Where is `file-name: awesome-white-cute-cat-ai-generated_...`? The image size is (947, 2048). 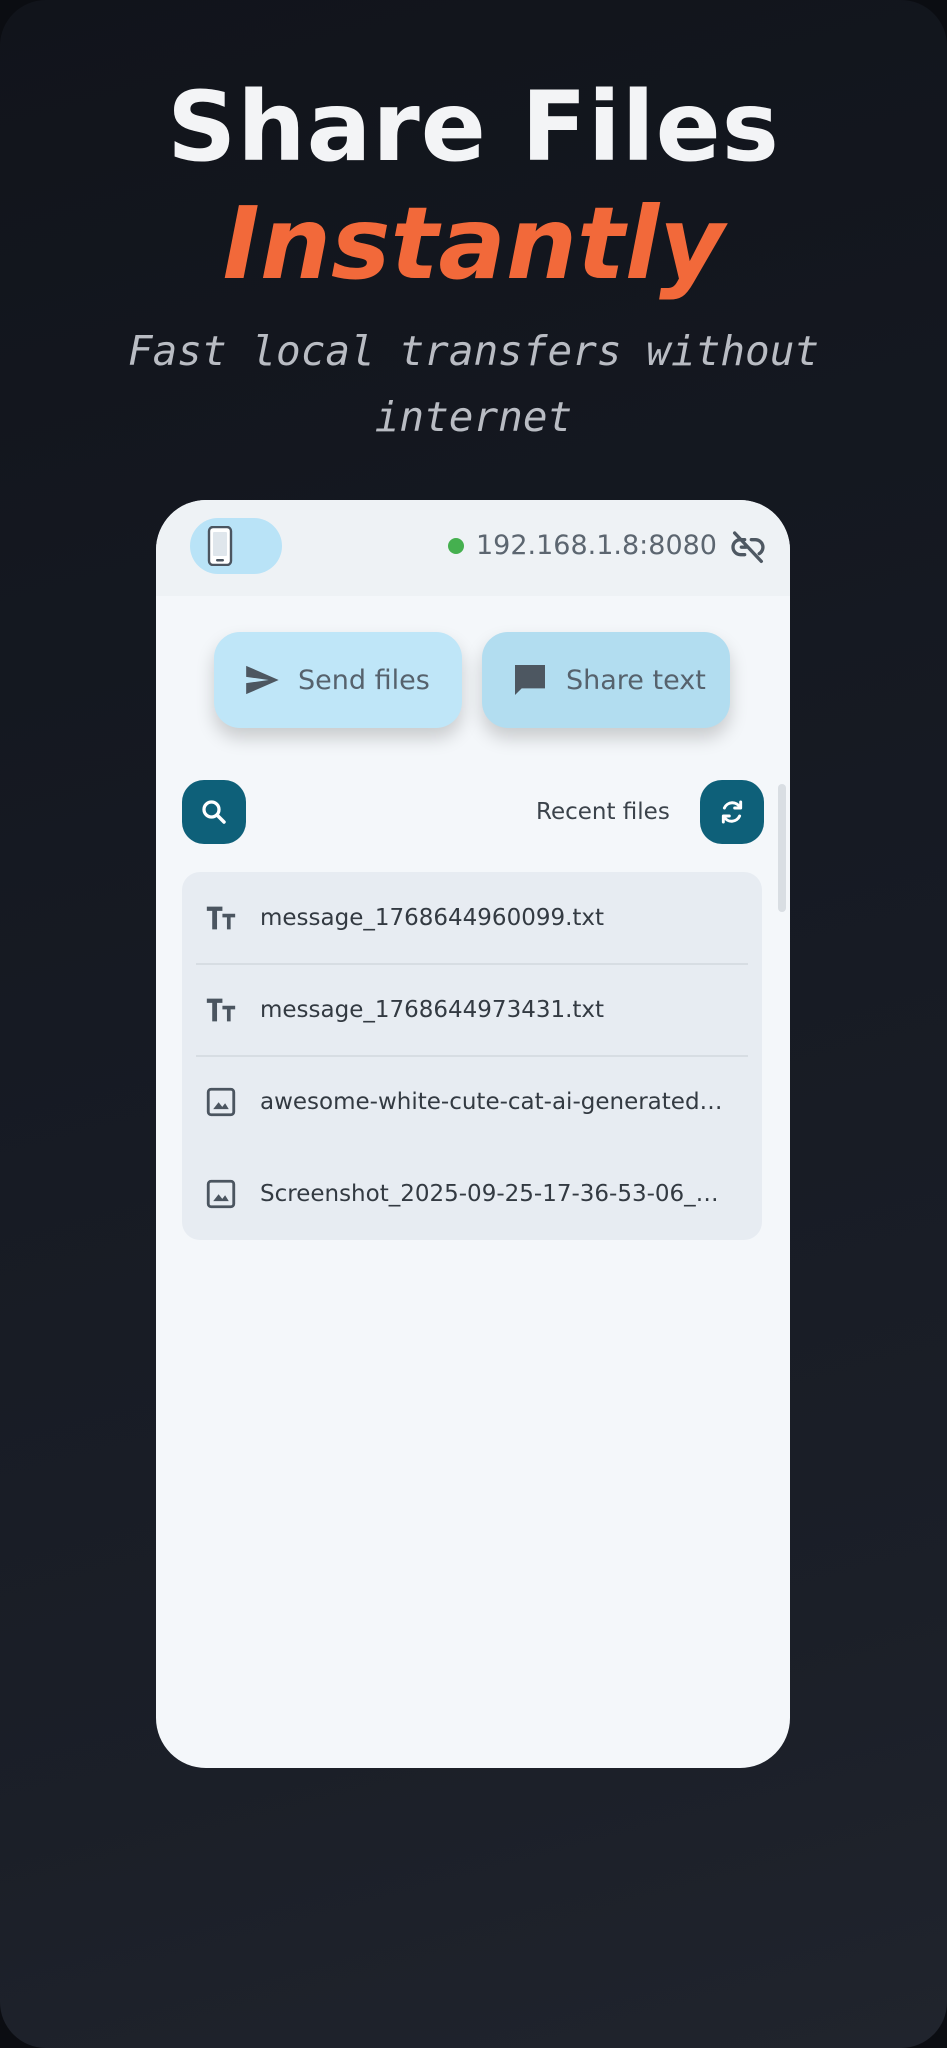
file-name: awesome-white-cute-cat-ai-generated_... is located at coordinates (493, 1102).